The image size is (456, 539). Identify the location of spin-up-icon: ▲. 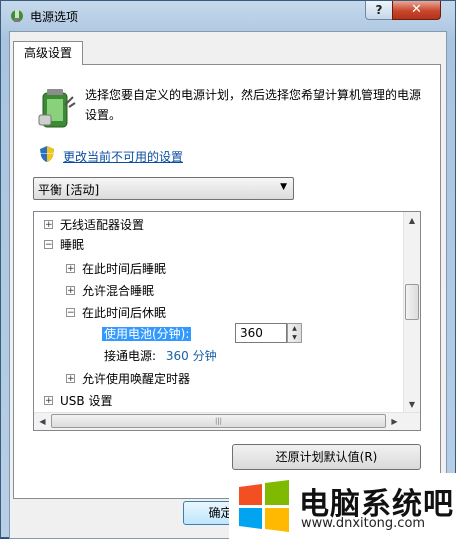
(294, 328).